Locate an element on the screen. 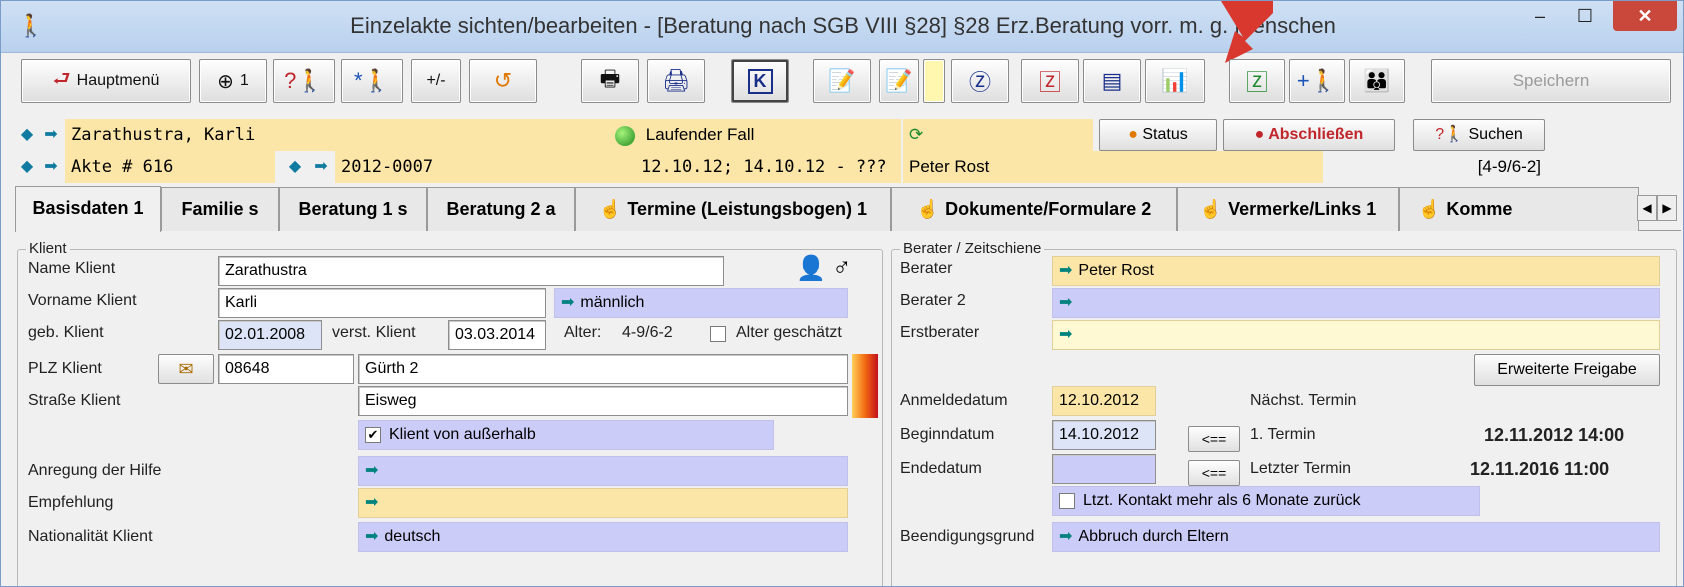  print-preview-button: 🖨 is located at coordinates (676, 81).